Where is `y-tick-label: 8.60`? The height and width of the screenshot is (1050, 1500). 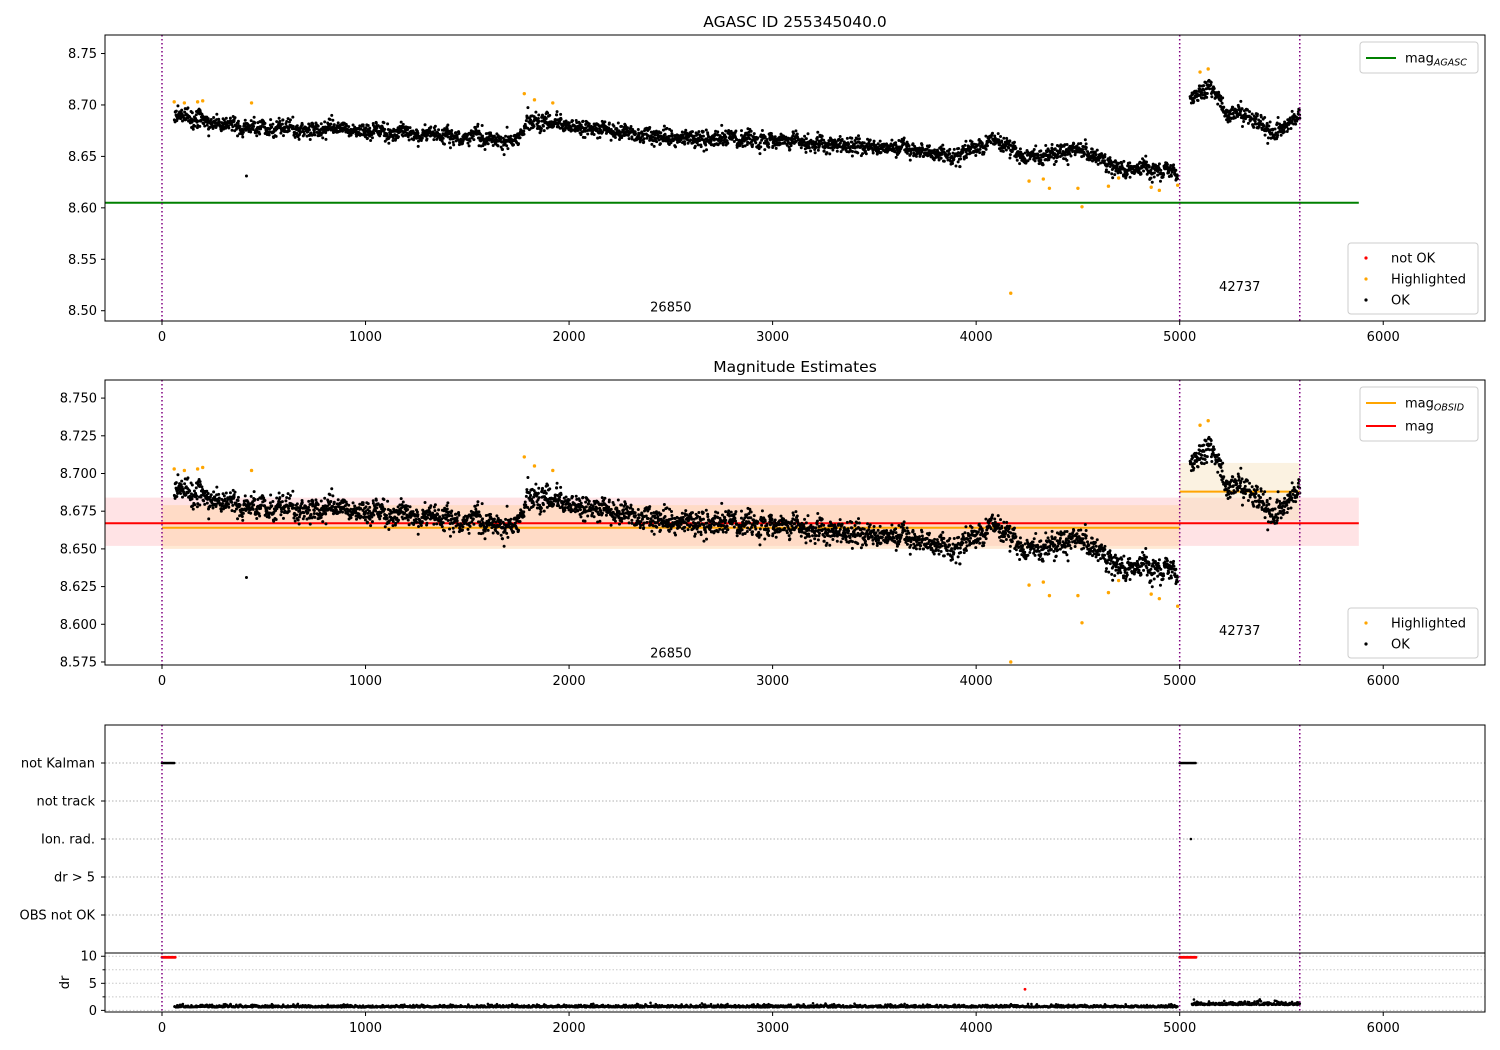 y-tick-label: 8.60 is located at coordinates (82, 208).